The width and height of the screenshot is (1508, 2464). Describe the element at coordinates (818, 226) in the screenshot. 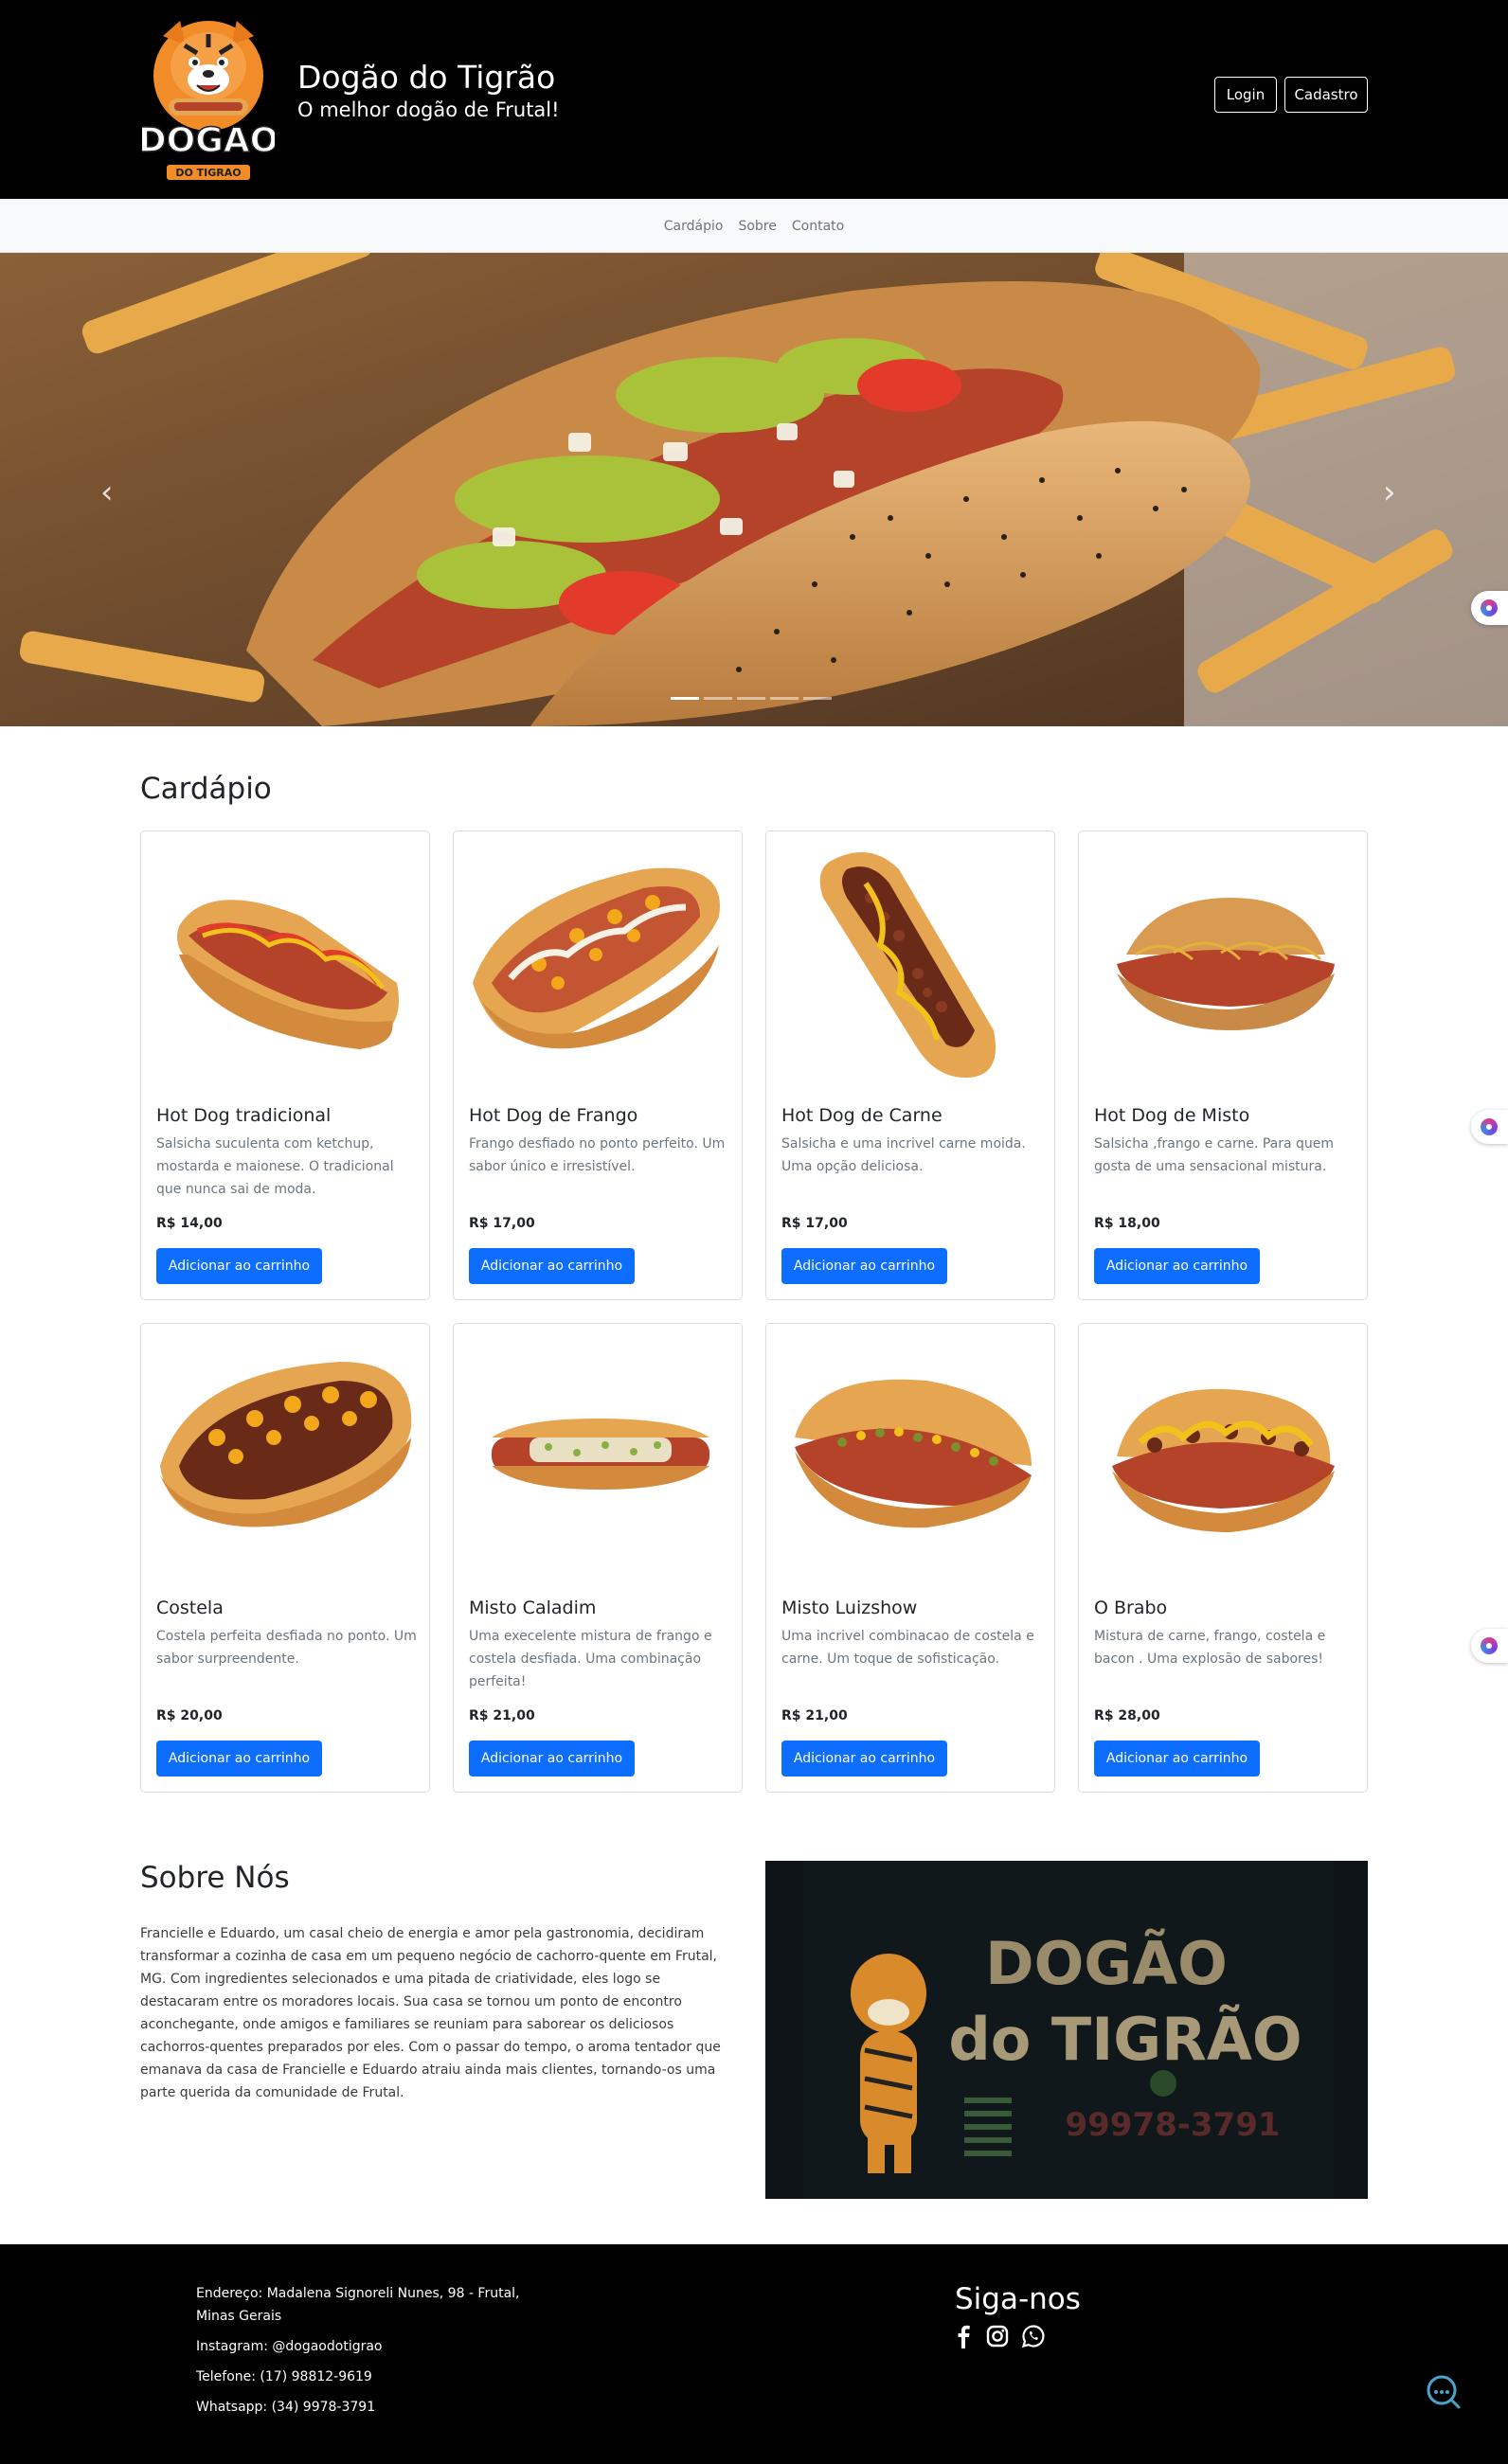

I see `nav-link-contato: Contato` at that location.